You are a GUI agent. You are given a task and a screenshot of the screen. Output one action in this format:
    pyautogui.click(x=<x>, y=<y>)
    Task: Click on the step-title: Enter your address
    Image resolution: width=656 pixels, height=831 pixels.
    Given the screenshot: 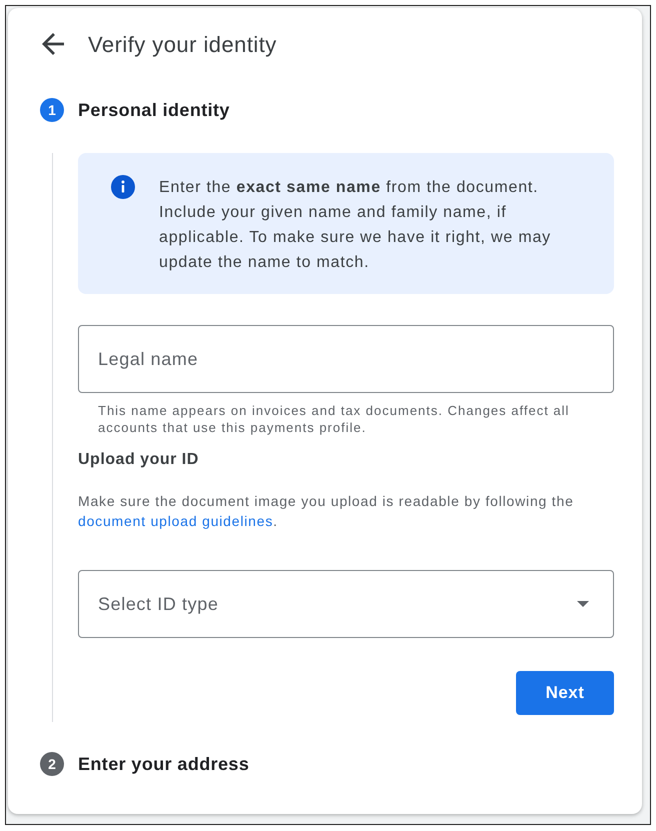 What is the action you would take?
    pyautogui.click(x=164, y=764)
    